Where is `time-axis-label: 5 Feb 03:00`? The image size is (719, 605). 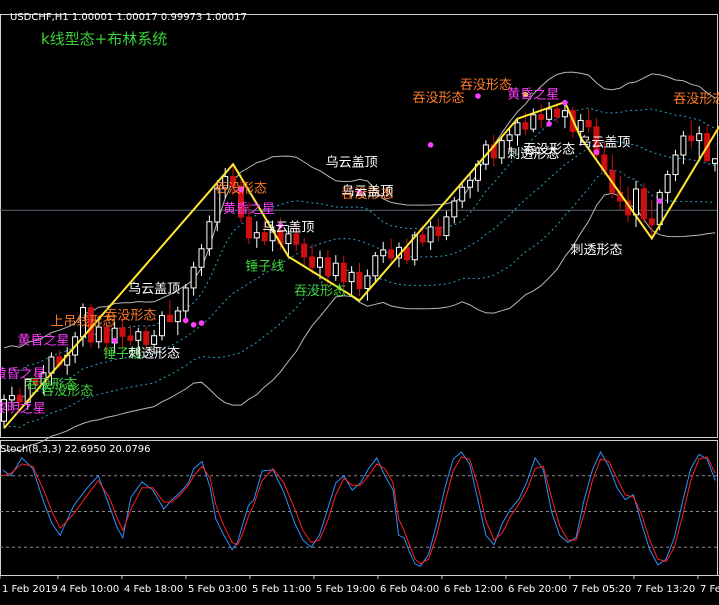
time-axis-label: 5 Feb 03:00 is located at coordinates (217, 589).